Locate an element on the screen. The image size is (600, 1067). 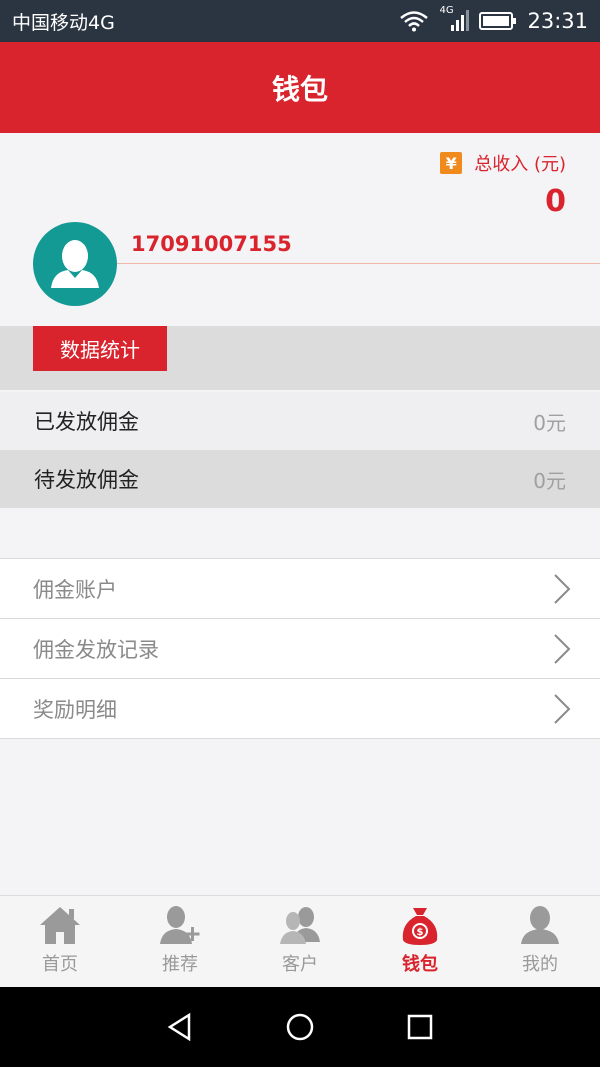
recent-apps-icon is located at coordinates (420, 1027).